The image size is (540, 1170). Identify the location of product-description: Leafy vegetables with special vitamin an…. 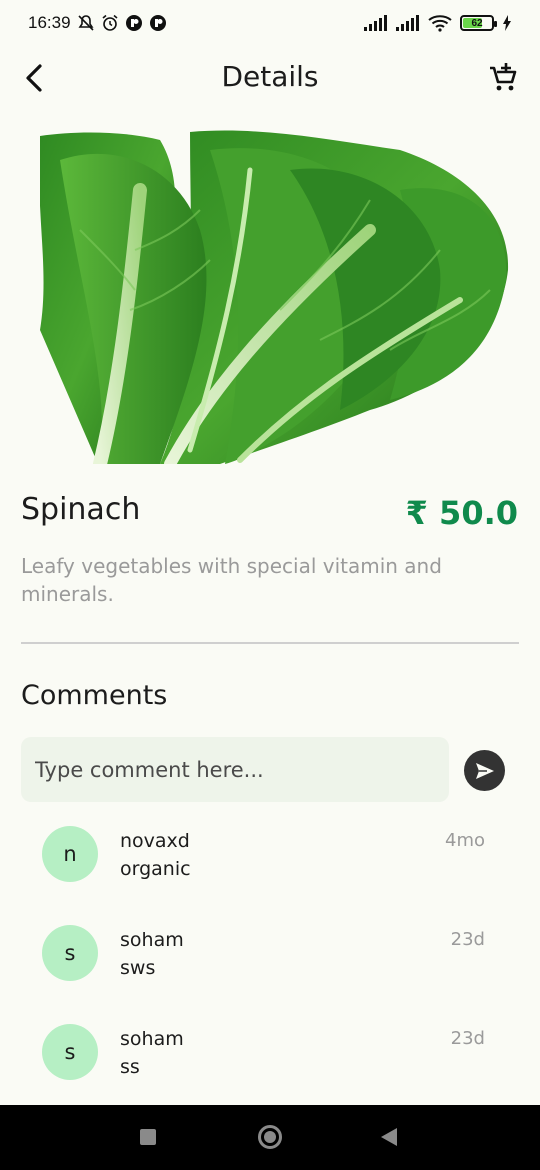
(231, 580).